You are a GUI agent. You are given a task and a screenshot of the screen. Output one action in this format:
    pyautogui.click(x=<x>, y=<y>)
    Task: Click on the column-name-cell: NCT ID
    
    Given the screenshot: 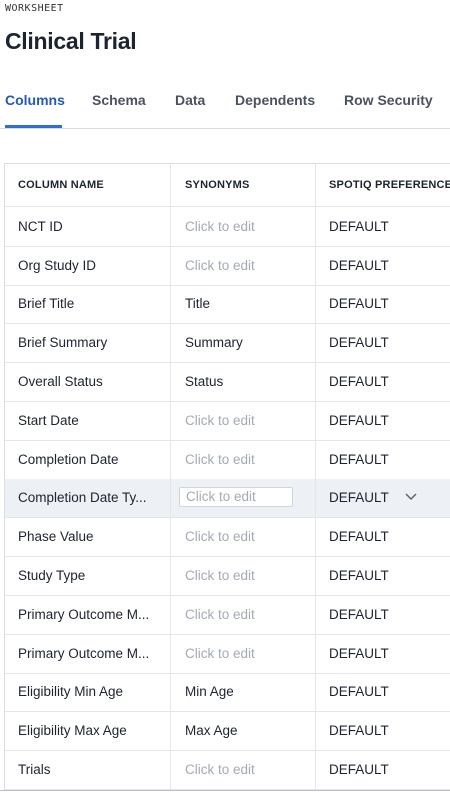 What is the action you would take?
    pyautogui.click(x=88, y=226)
    